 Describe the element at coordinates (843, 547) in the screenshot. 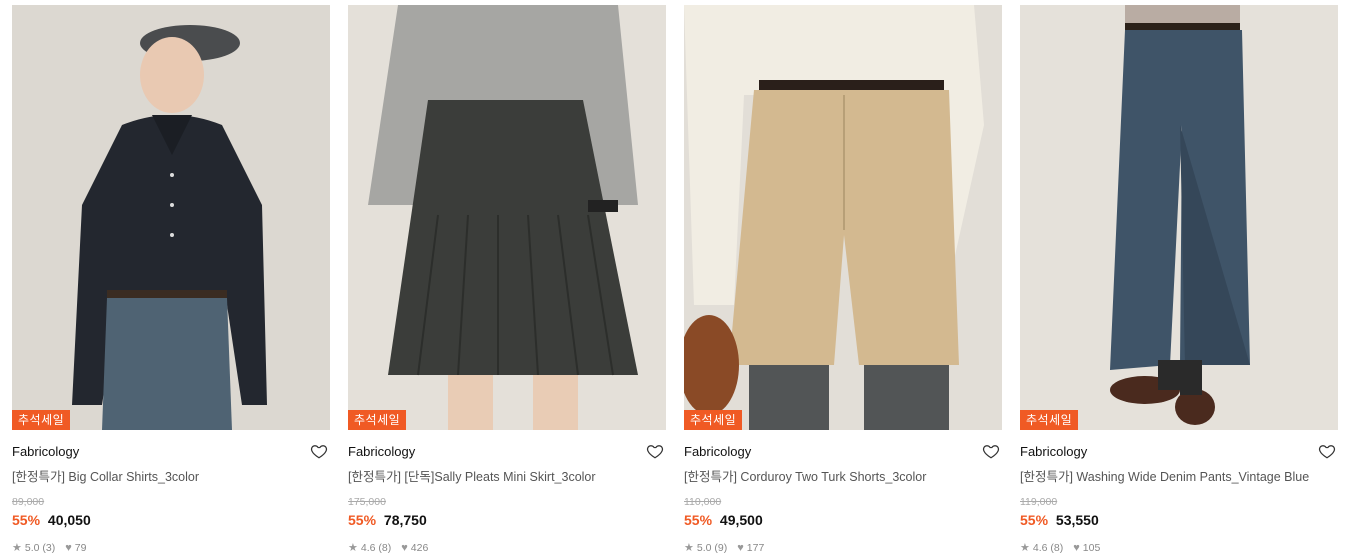

I see `review-meta: ★ 5.0 (9) ♥ 177` at that location.